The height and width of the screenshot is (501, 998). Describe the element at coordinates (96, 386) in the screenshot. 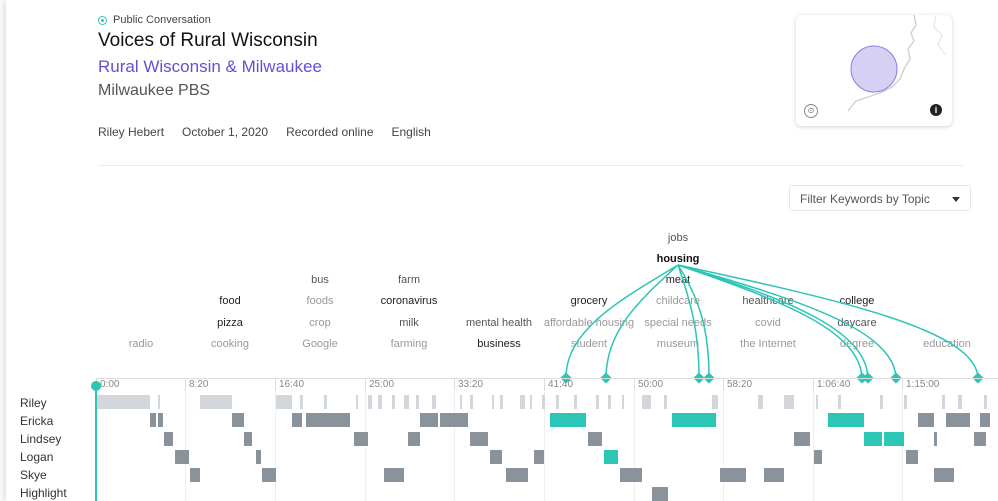

I see `playhead-handle` at that location.